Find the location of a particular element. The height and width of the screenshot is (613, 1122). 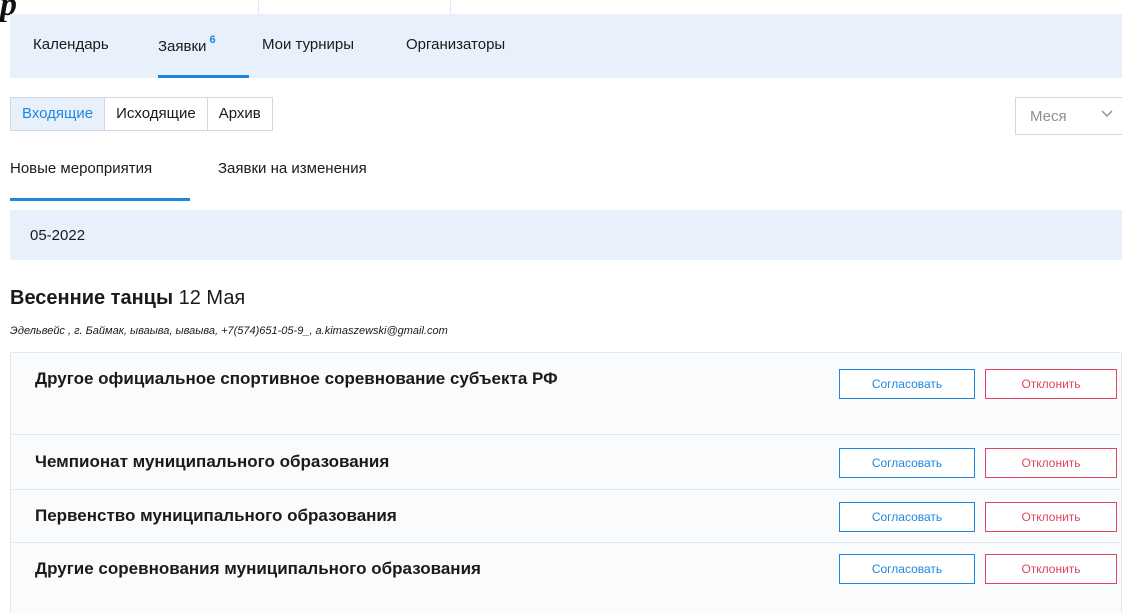

nav-active-indicator is located at coordinates (203, 76).